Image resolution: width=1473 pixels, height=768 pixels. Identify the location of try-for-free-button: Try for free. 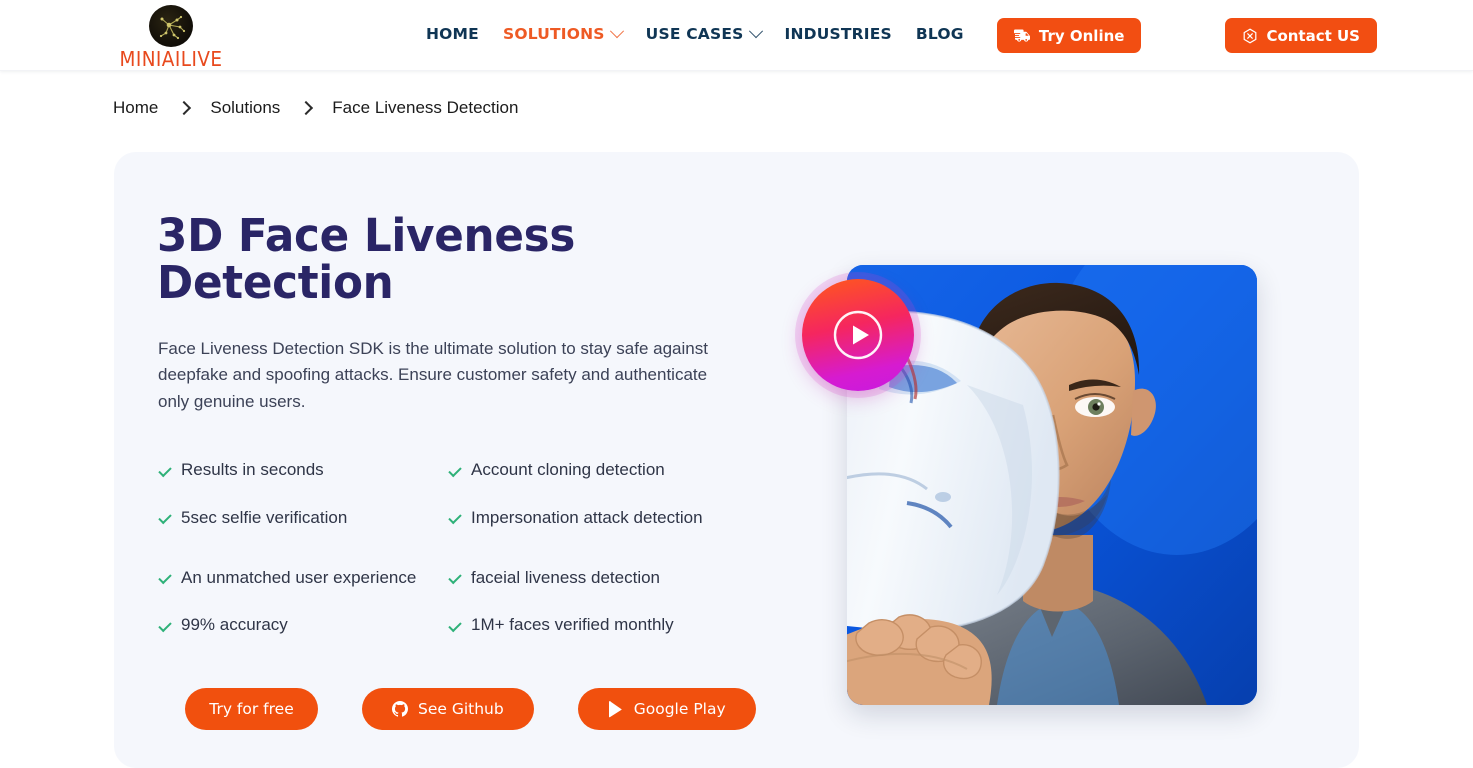
(251, 709).